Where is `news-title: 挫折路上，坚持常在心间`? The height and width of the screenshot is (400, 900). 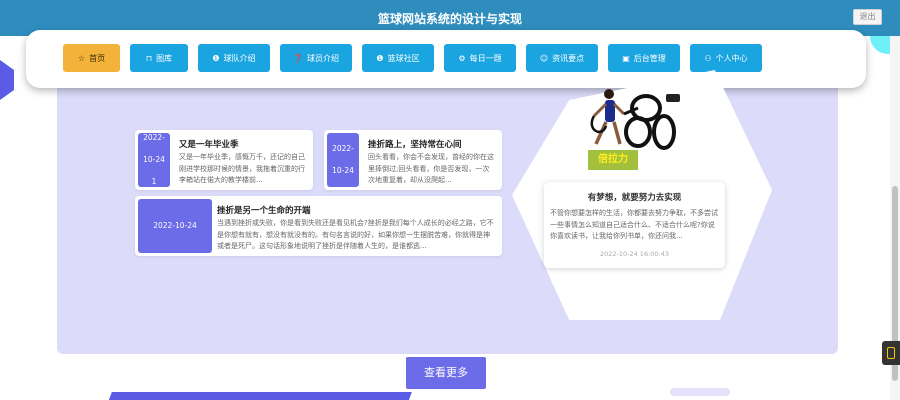
news-title: 挫折路上，坚持常在心间 is located at coordinates (415, 145).